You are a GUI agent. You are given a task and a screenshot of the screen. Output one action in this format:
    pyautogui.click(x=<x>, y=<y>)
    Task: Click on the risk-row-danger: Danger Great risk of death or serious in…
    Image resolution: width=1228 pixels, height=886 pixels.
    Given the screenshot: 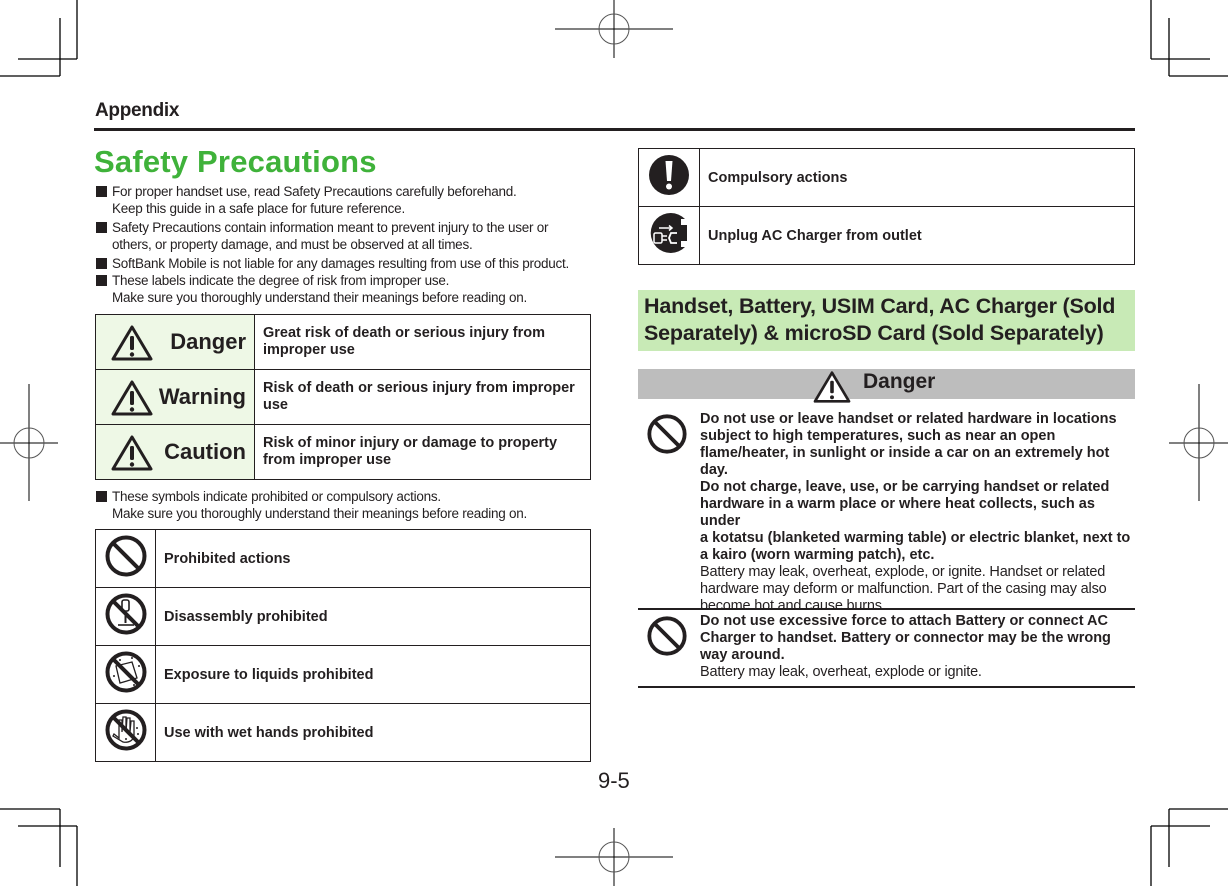 What is the action you would take?
    pyautogui.click(x=343, y=342)
    